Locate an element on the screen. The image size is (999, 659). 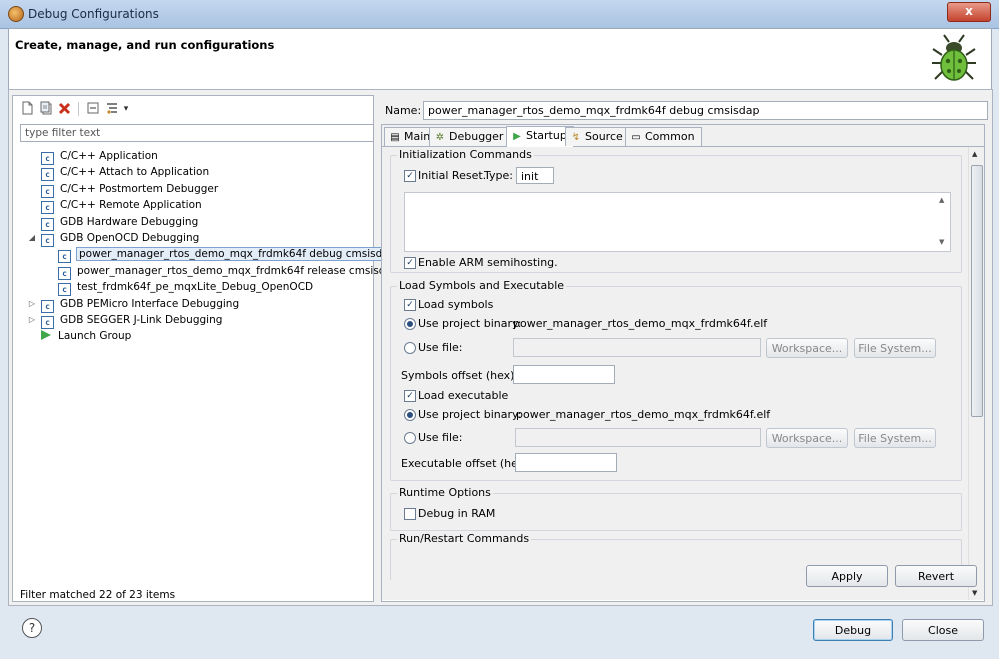
symbols-use-project-binary-radio is located at coordinates (410, 324).